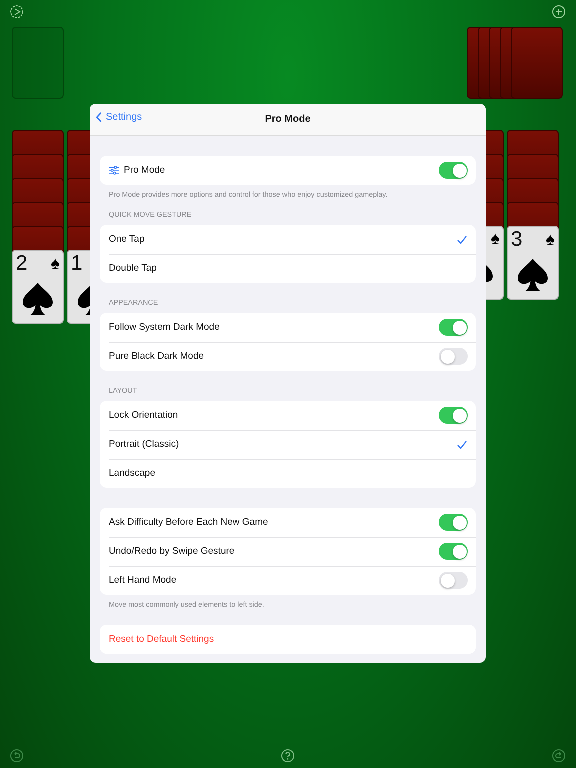 The image size is (576, 768). Describe the element at coordinates (288, 473) in the screenshot. I see `settings-row: Landscape` at that location.